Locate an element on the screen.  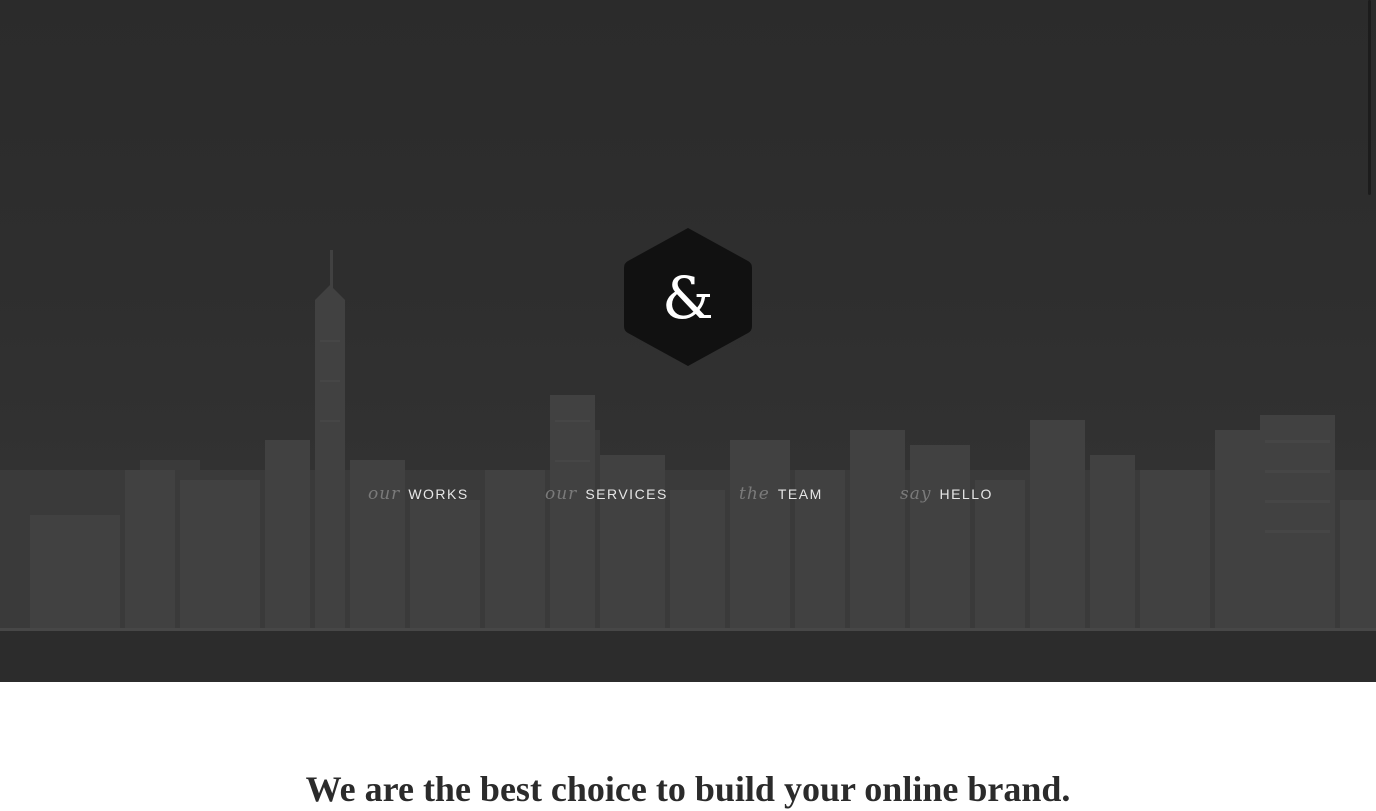
page-scrollbar is located at coordinates (1369, 97).